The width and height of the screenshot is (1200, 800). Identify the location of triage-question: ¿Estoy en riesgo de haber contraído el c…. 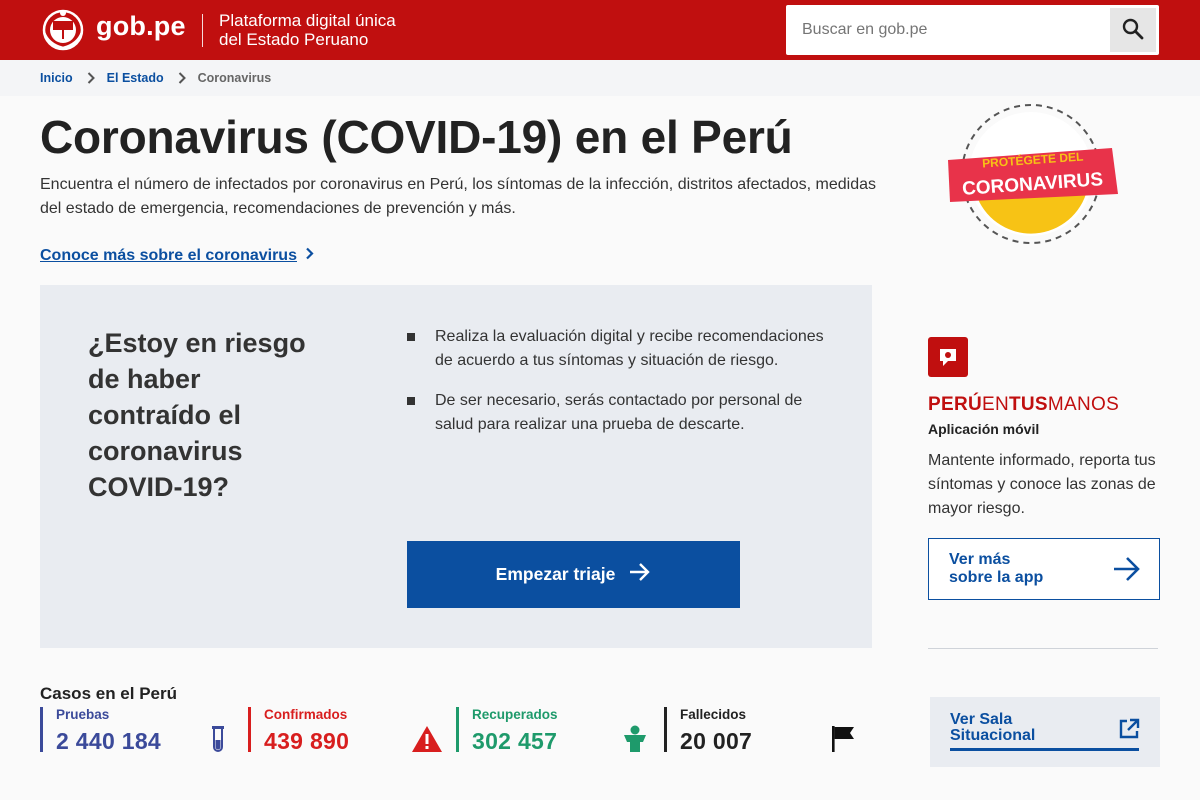
(197, 415).